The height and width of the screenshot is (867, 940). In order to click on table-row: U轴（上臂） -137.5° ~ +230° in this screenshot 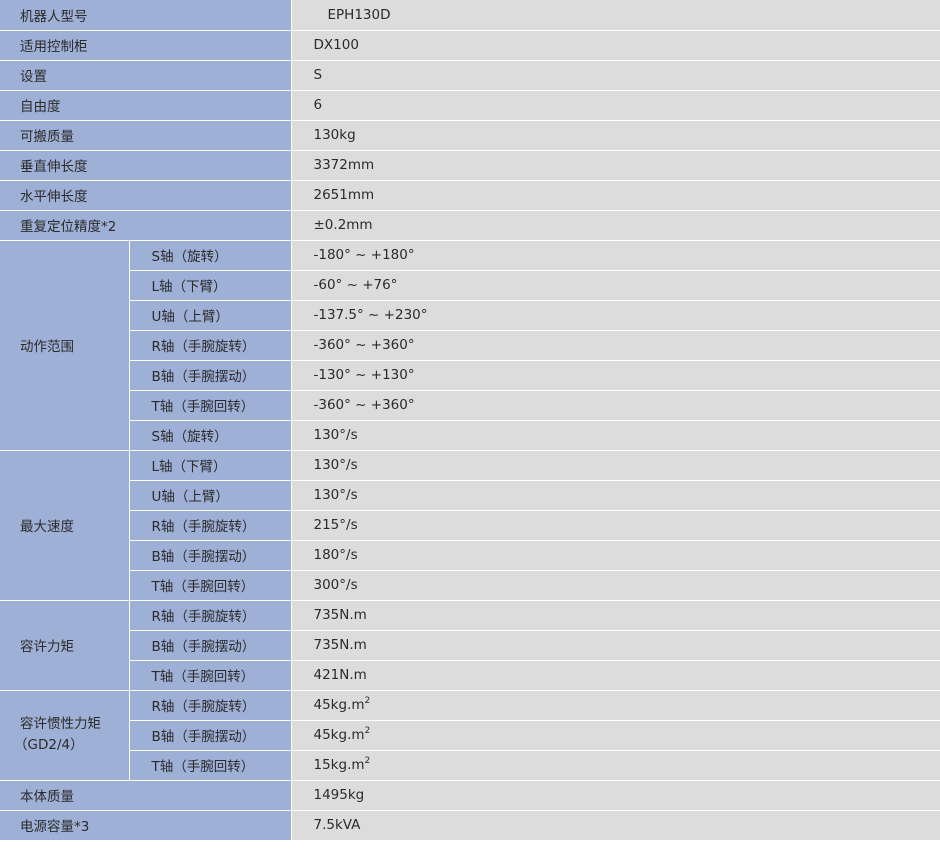, I will do `click(470, 315)`.